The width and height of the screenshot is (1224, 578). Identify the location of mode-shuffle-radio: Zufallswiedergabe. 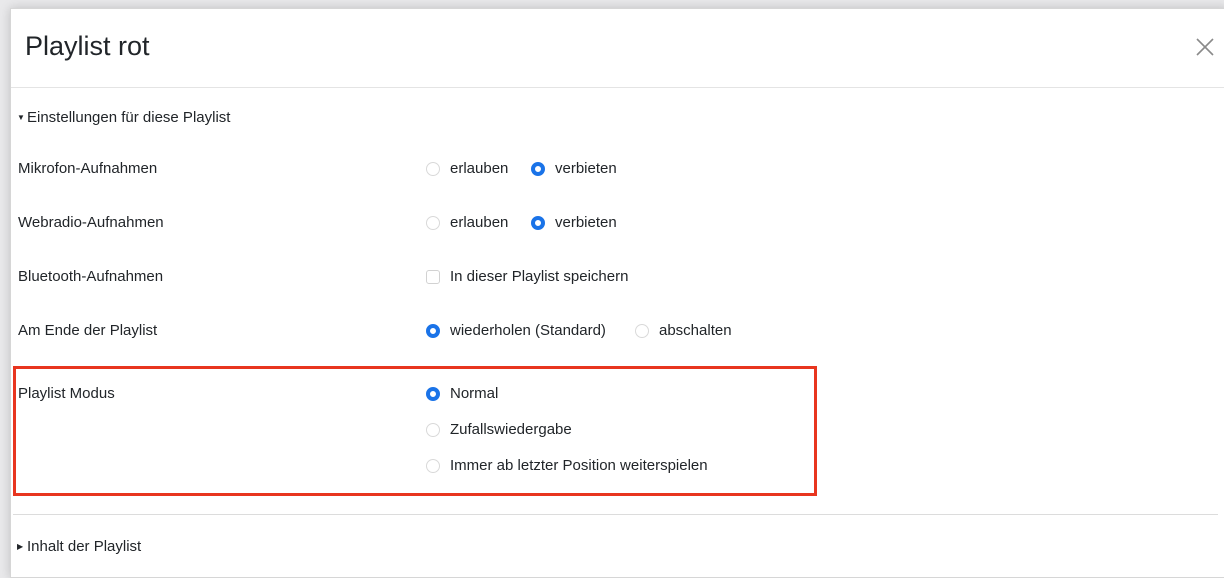
(499, 429).